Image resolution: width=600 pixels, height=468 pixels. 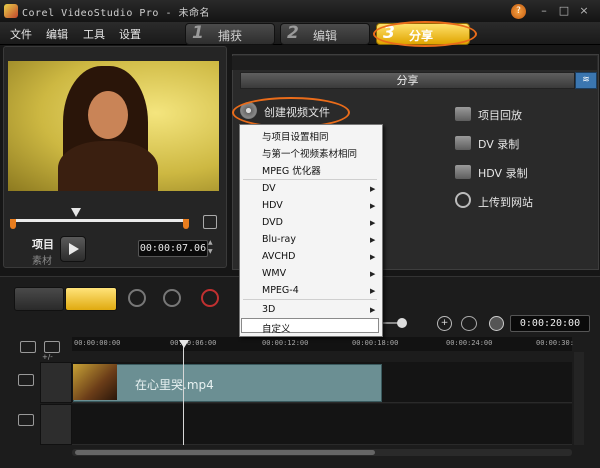 What do you see at coordinates (210, 251) in the screenshot?
I see `timecode-down-arrow-icon: ▼` at bounding box center [210, 251].